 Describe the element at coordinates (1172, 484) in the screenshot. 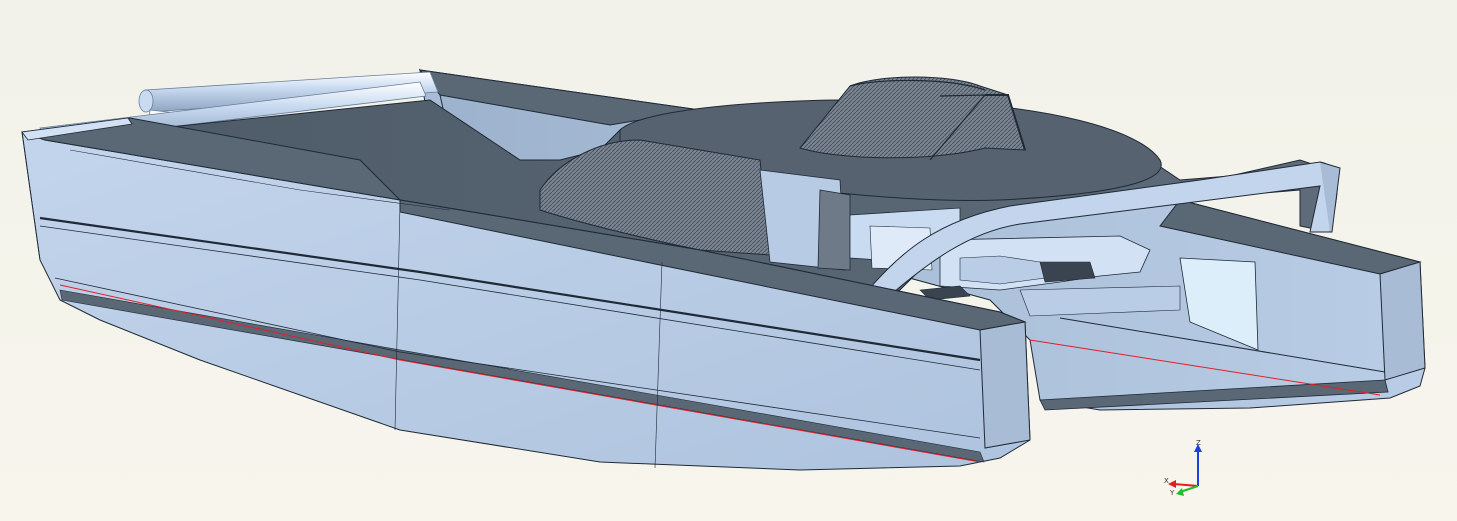

I see `x-axis-arrow` at that location.